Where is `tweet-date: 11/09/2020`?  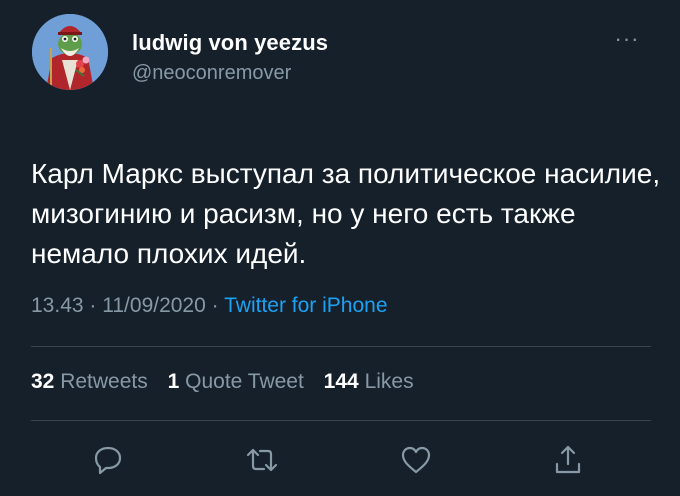 tweet-date: 11/09/2020 is located at coordinates (154, 305).